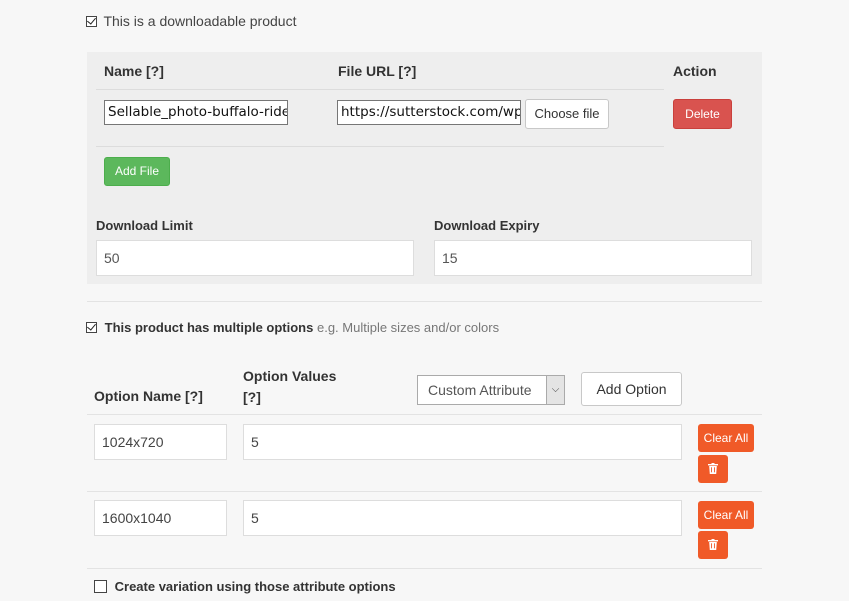  What do you see at coordinates (148, 396) in the screenshot?
I see `option-name-header: Option Name [?]` at bounding box center [148, 396].